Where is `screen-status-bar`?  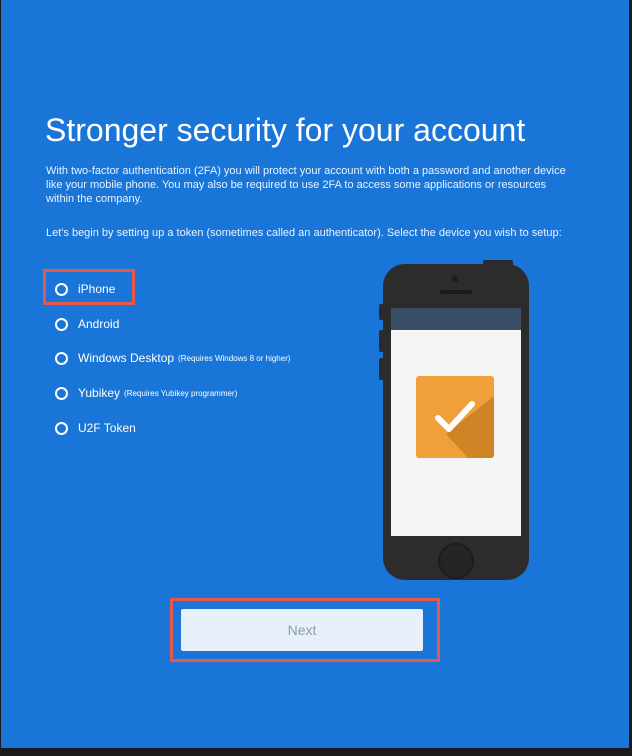
screen-status-bar is located at coordinates (456, 319).